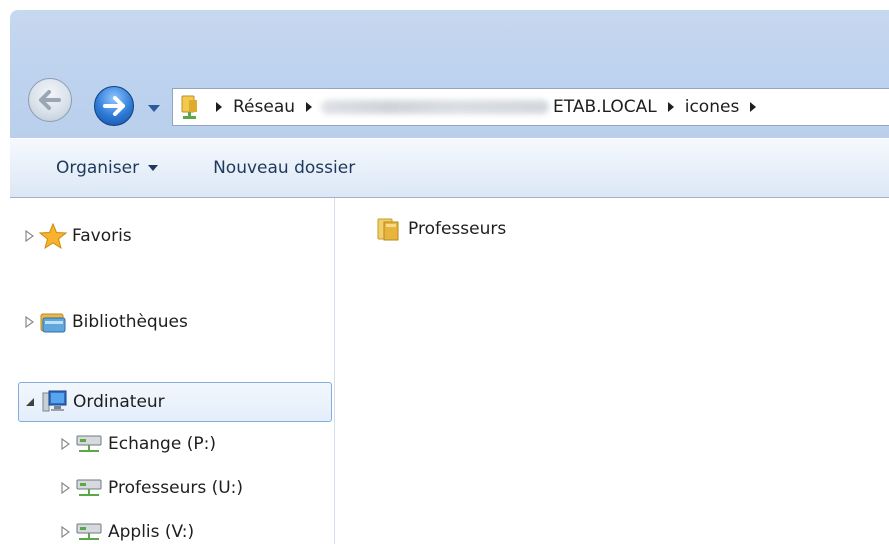  I want to click on sidebar-item-applis: Applis (V:), so click(125, 529).